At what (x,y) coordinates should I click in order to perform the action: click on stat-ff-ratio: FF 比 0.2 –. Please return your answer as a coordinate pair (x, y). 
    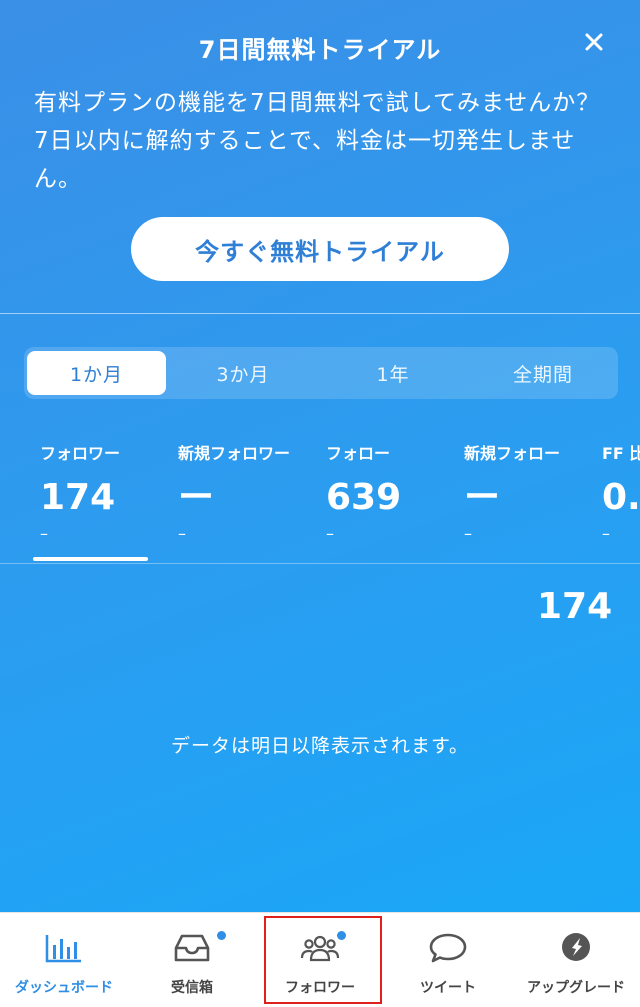
    Looking at the image, I should click on (621, 492).